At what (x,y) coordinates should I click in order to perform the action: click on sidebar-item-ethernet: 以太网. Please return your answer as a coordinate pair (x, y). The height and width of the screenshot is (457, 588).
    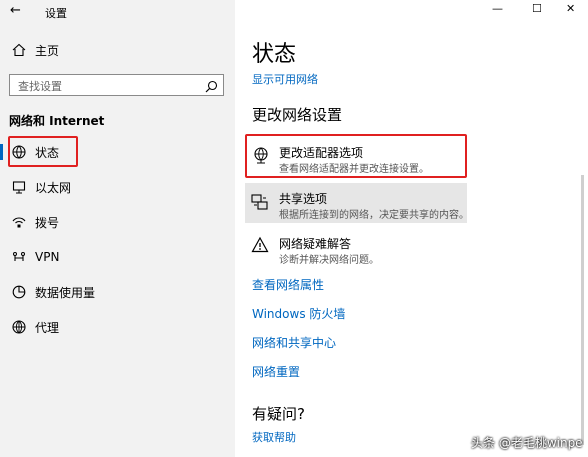
    Looking at the image, I should click on (117, 187).